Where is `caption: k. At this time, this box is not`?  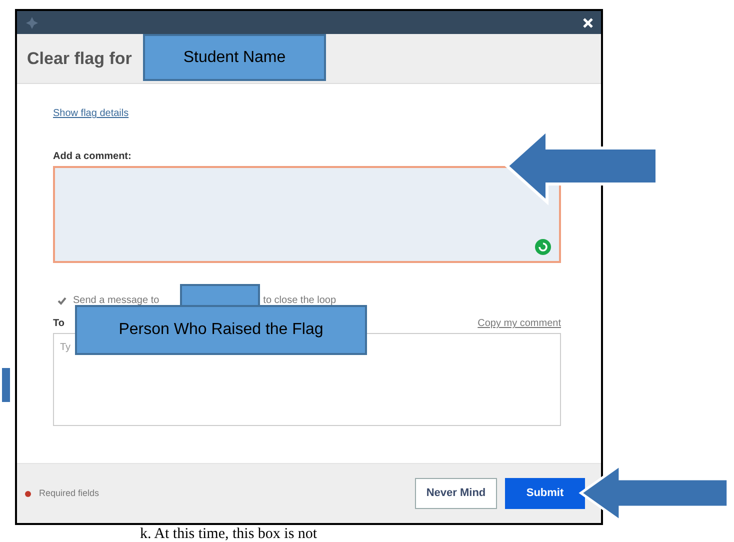
caption: k. At this time, this box is not is located at coordinates (229, 534).